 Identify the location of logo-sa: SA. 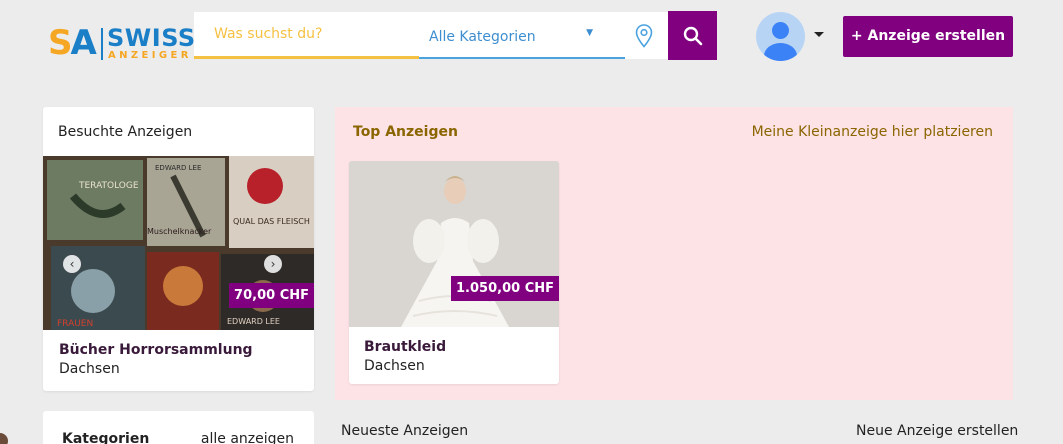
(72, 43).